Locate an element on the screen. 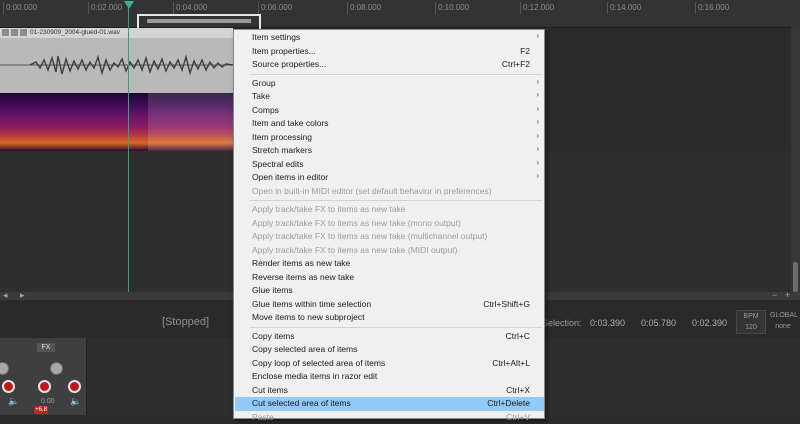 The image size is (800, 424). menu-item-shortcut: Ctrl+V is located at coordinates (518, 417).